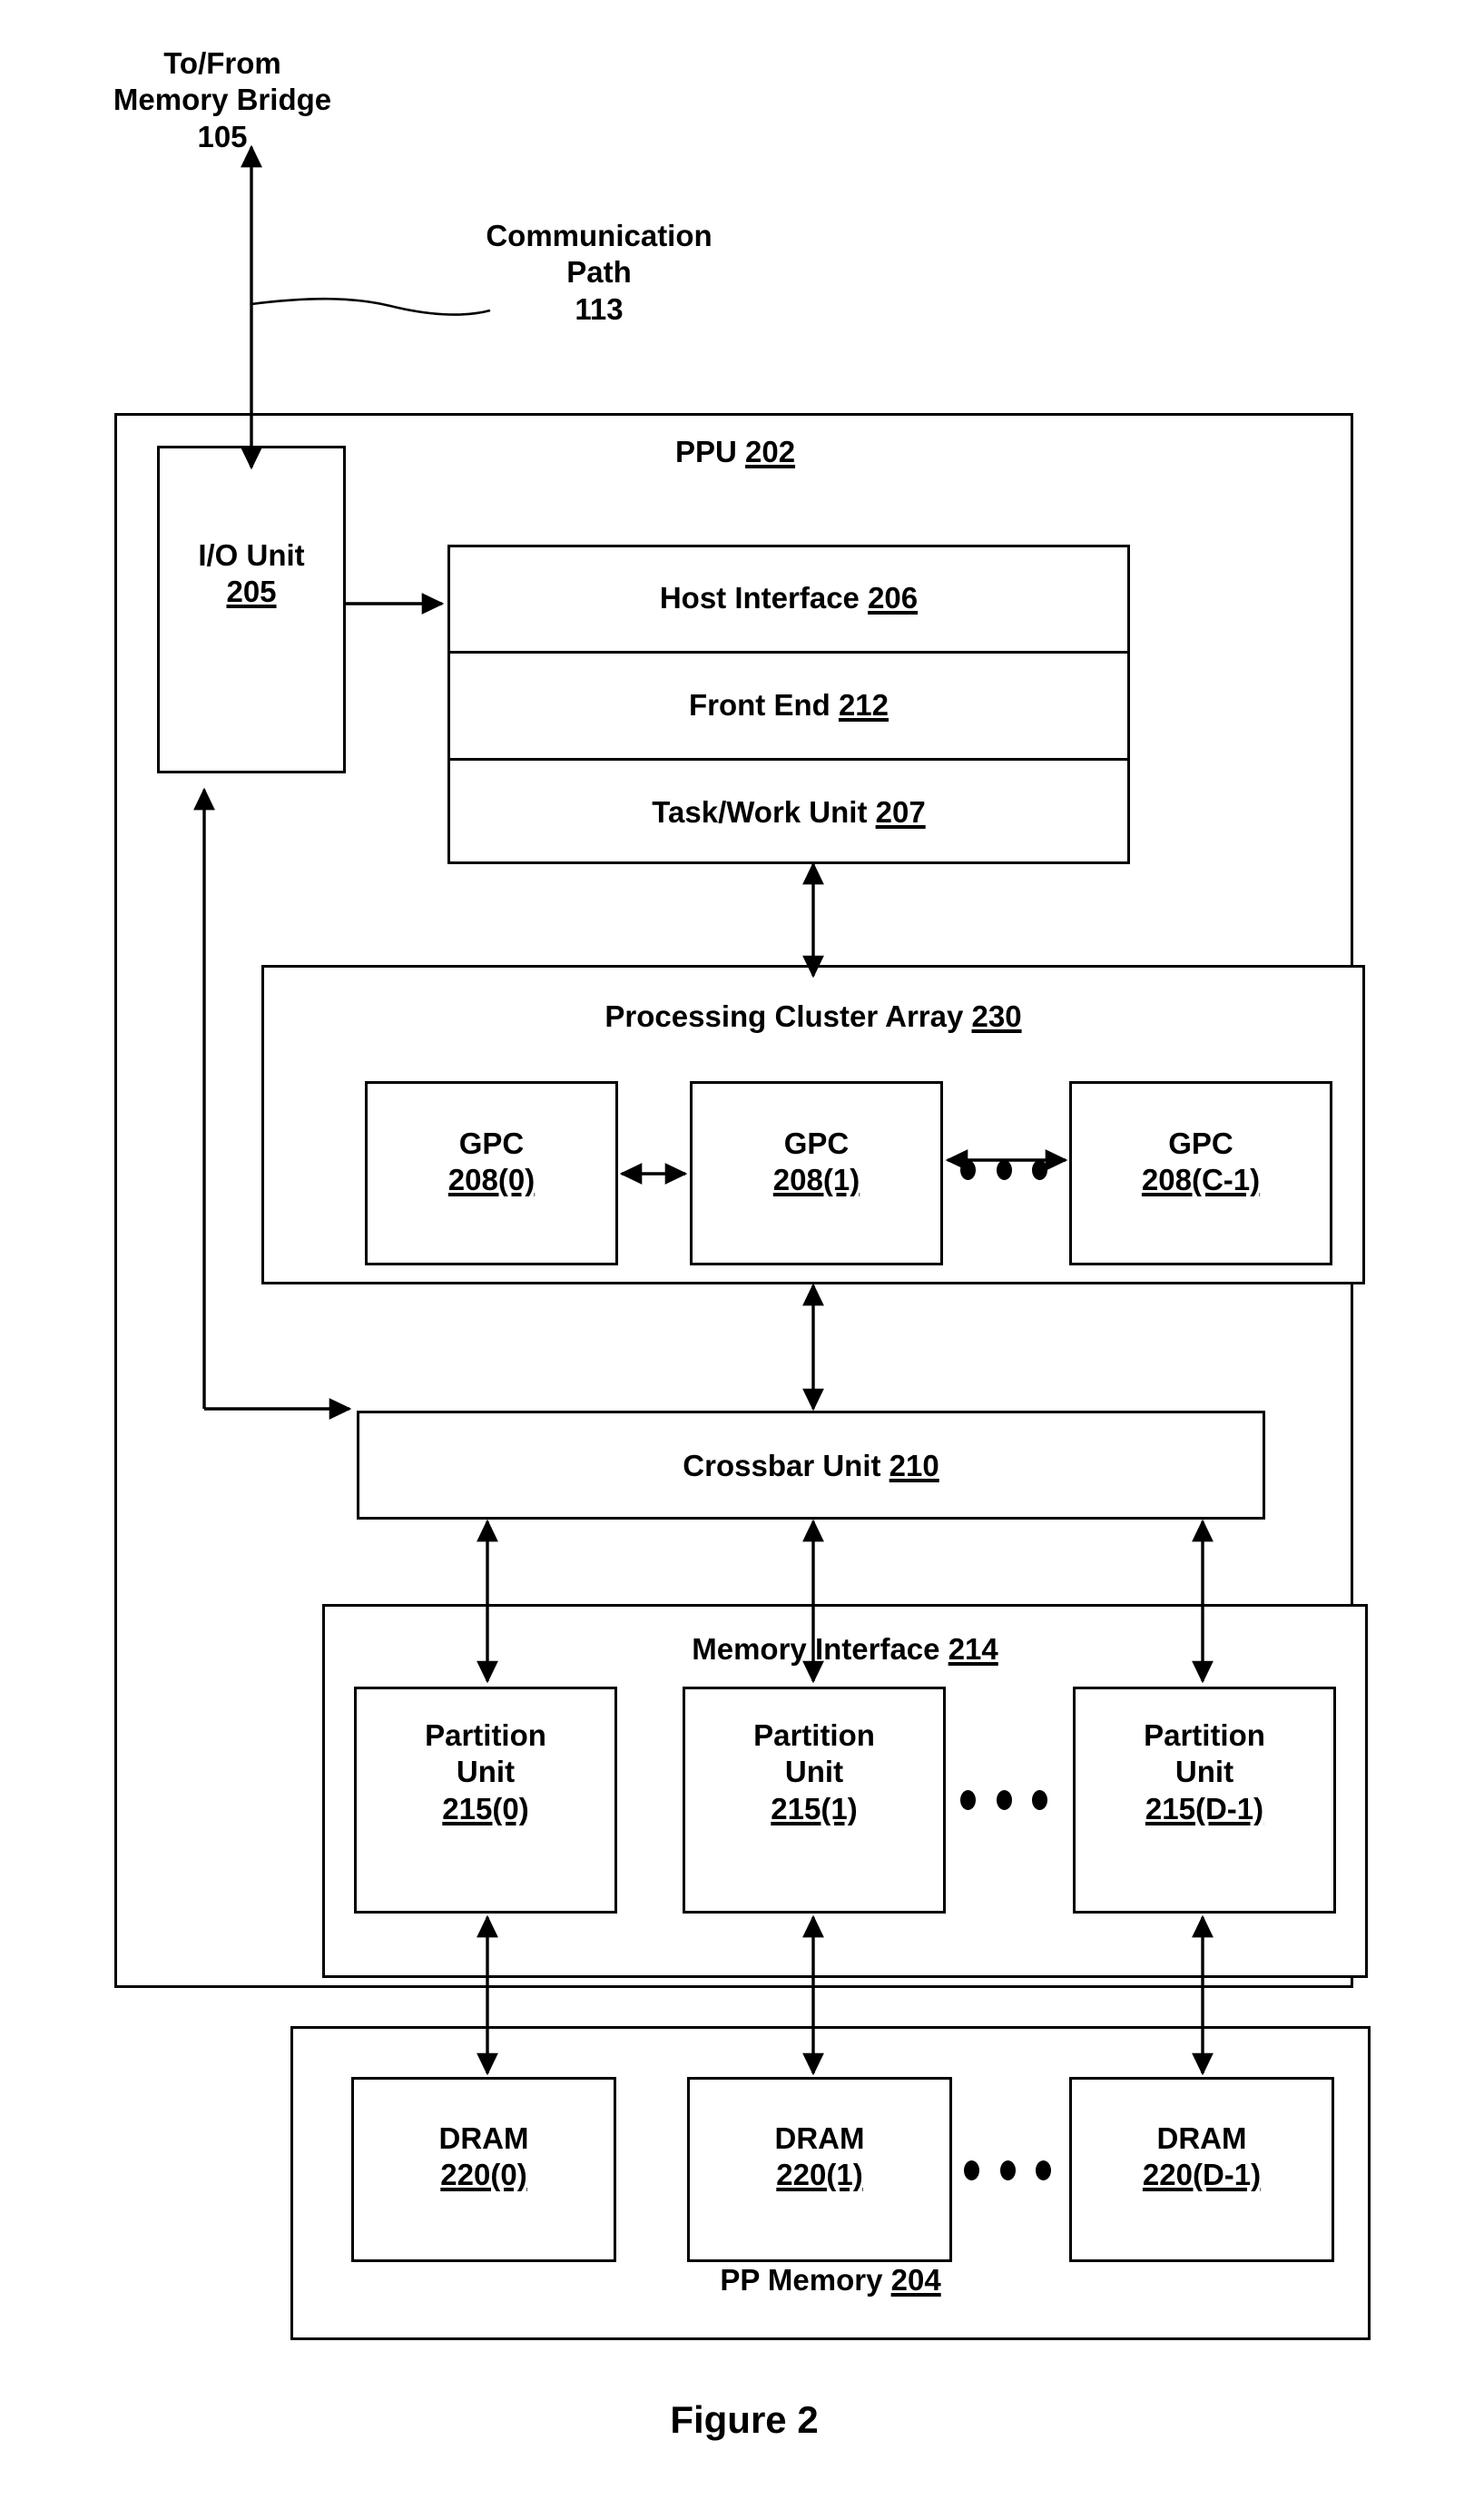 The width and height of the screenshot is (1484, 2519). I want to click on dram-label-2: DRAM 220(D-1), so click(1201, 2157).